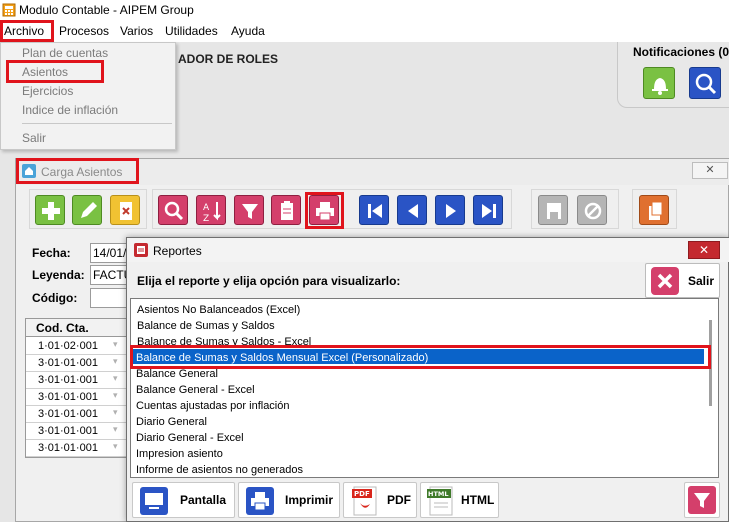 Image resolution: width=729 pixels, height=522 pixels. I want to click on list-item: Diario General - Excel, so click(190, 438).